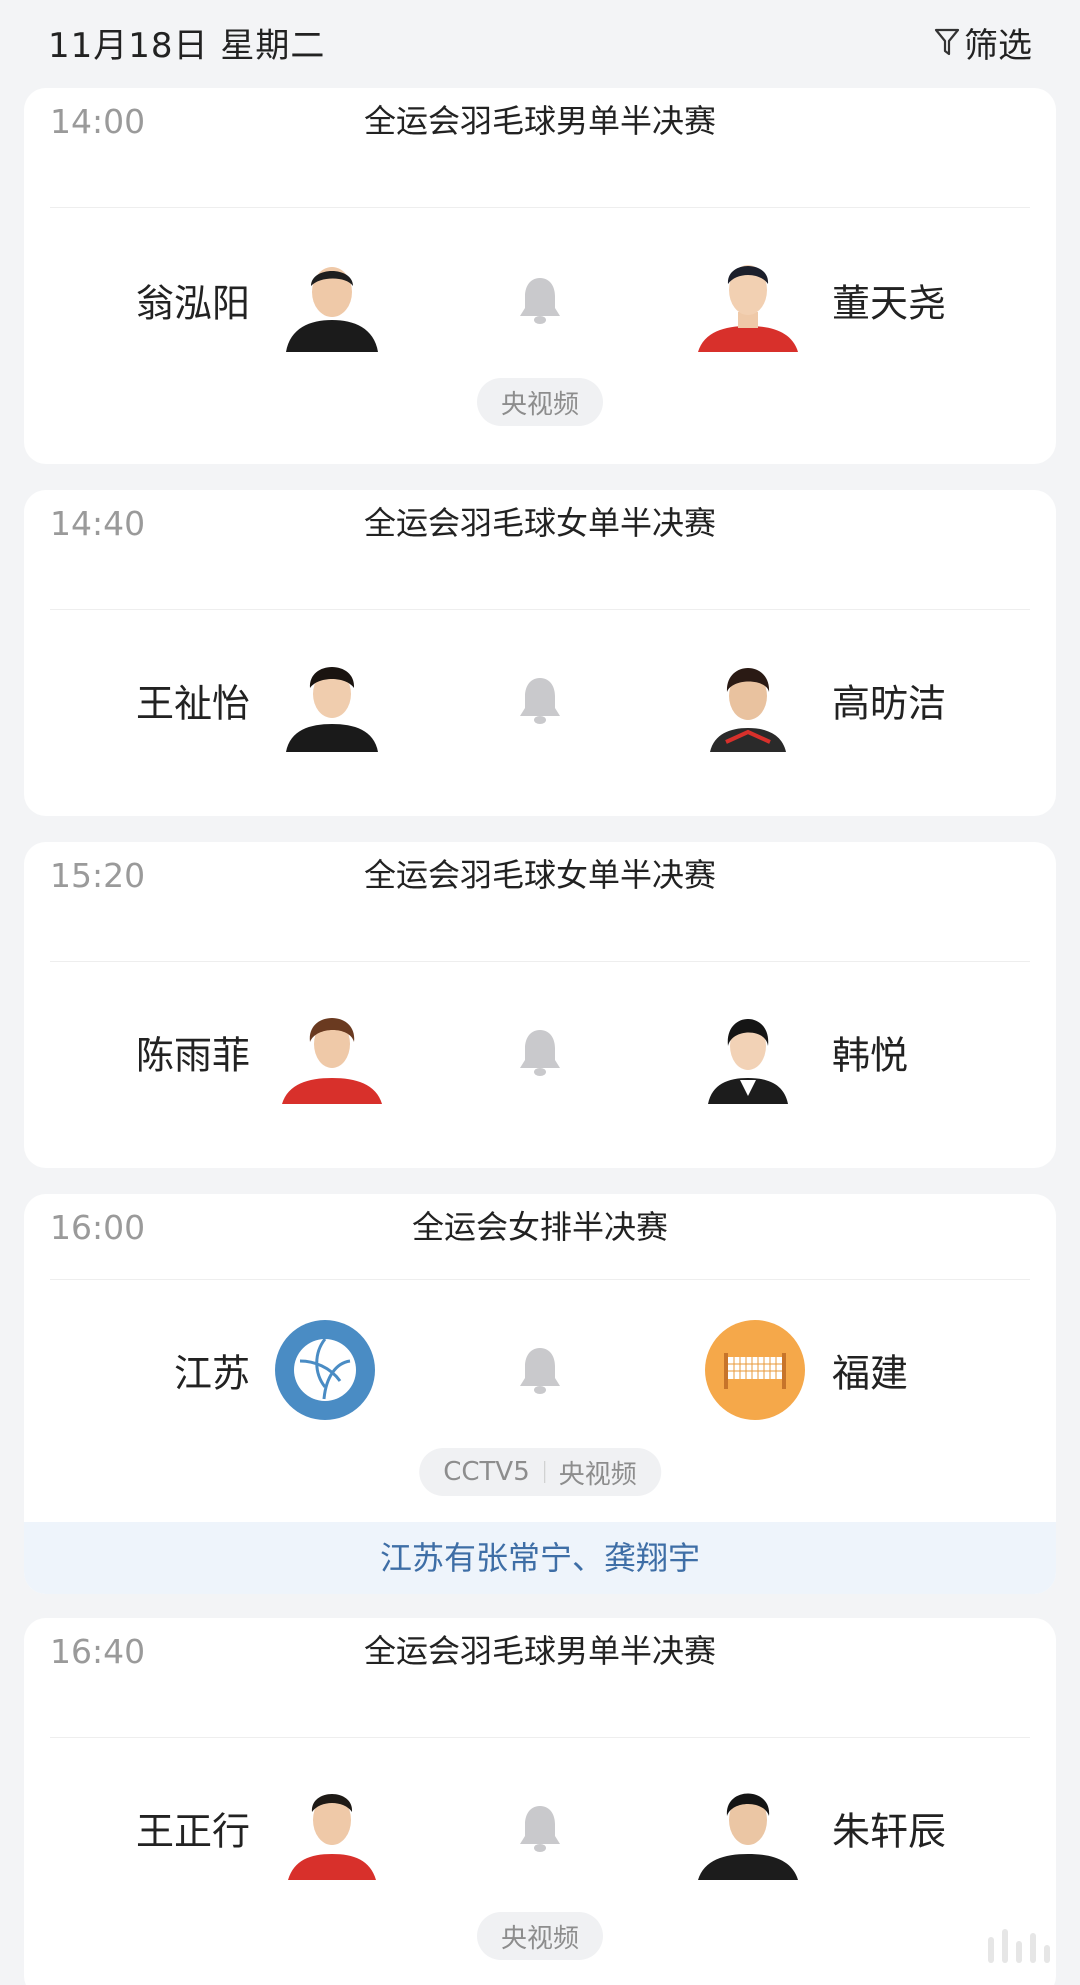 The width and height of the screenshot is (1080, 1985). I want to click on player-left-name: 王祉怡, so click(192, 703).